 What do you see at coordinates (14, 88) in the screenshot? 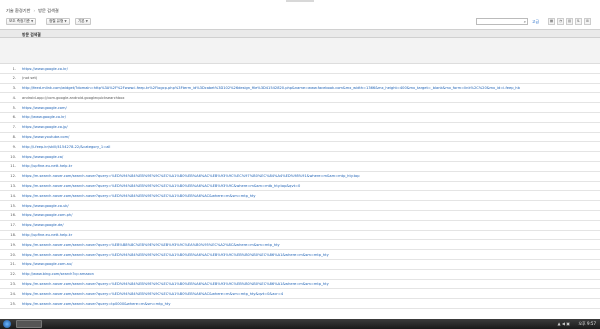
I see `row-number: 3.` at bounding box center [14, 88].